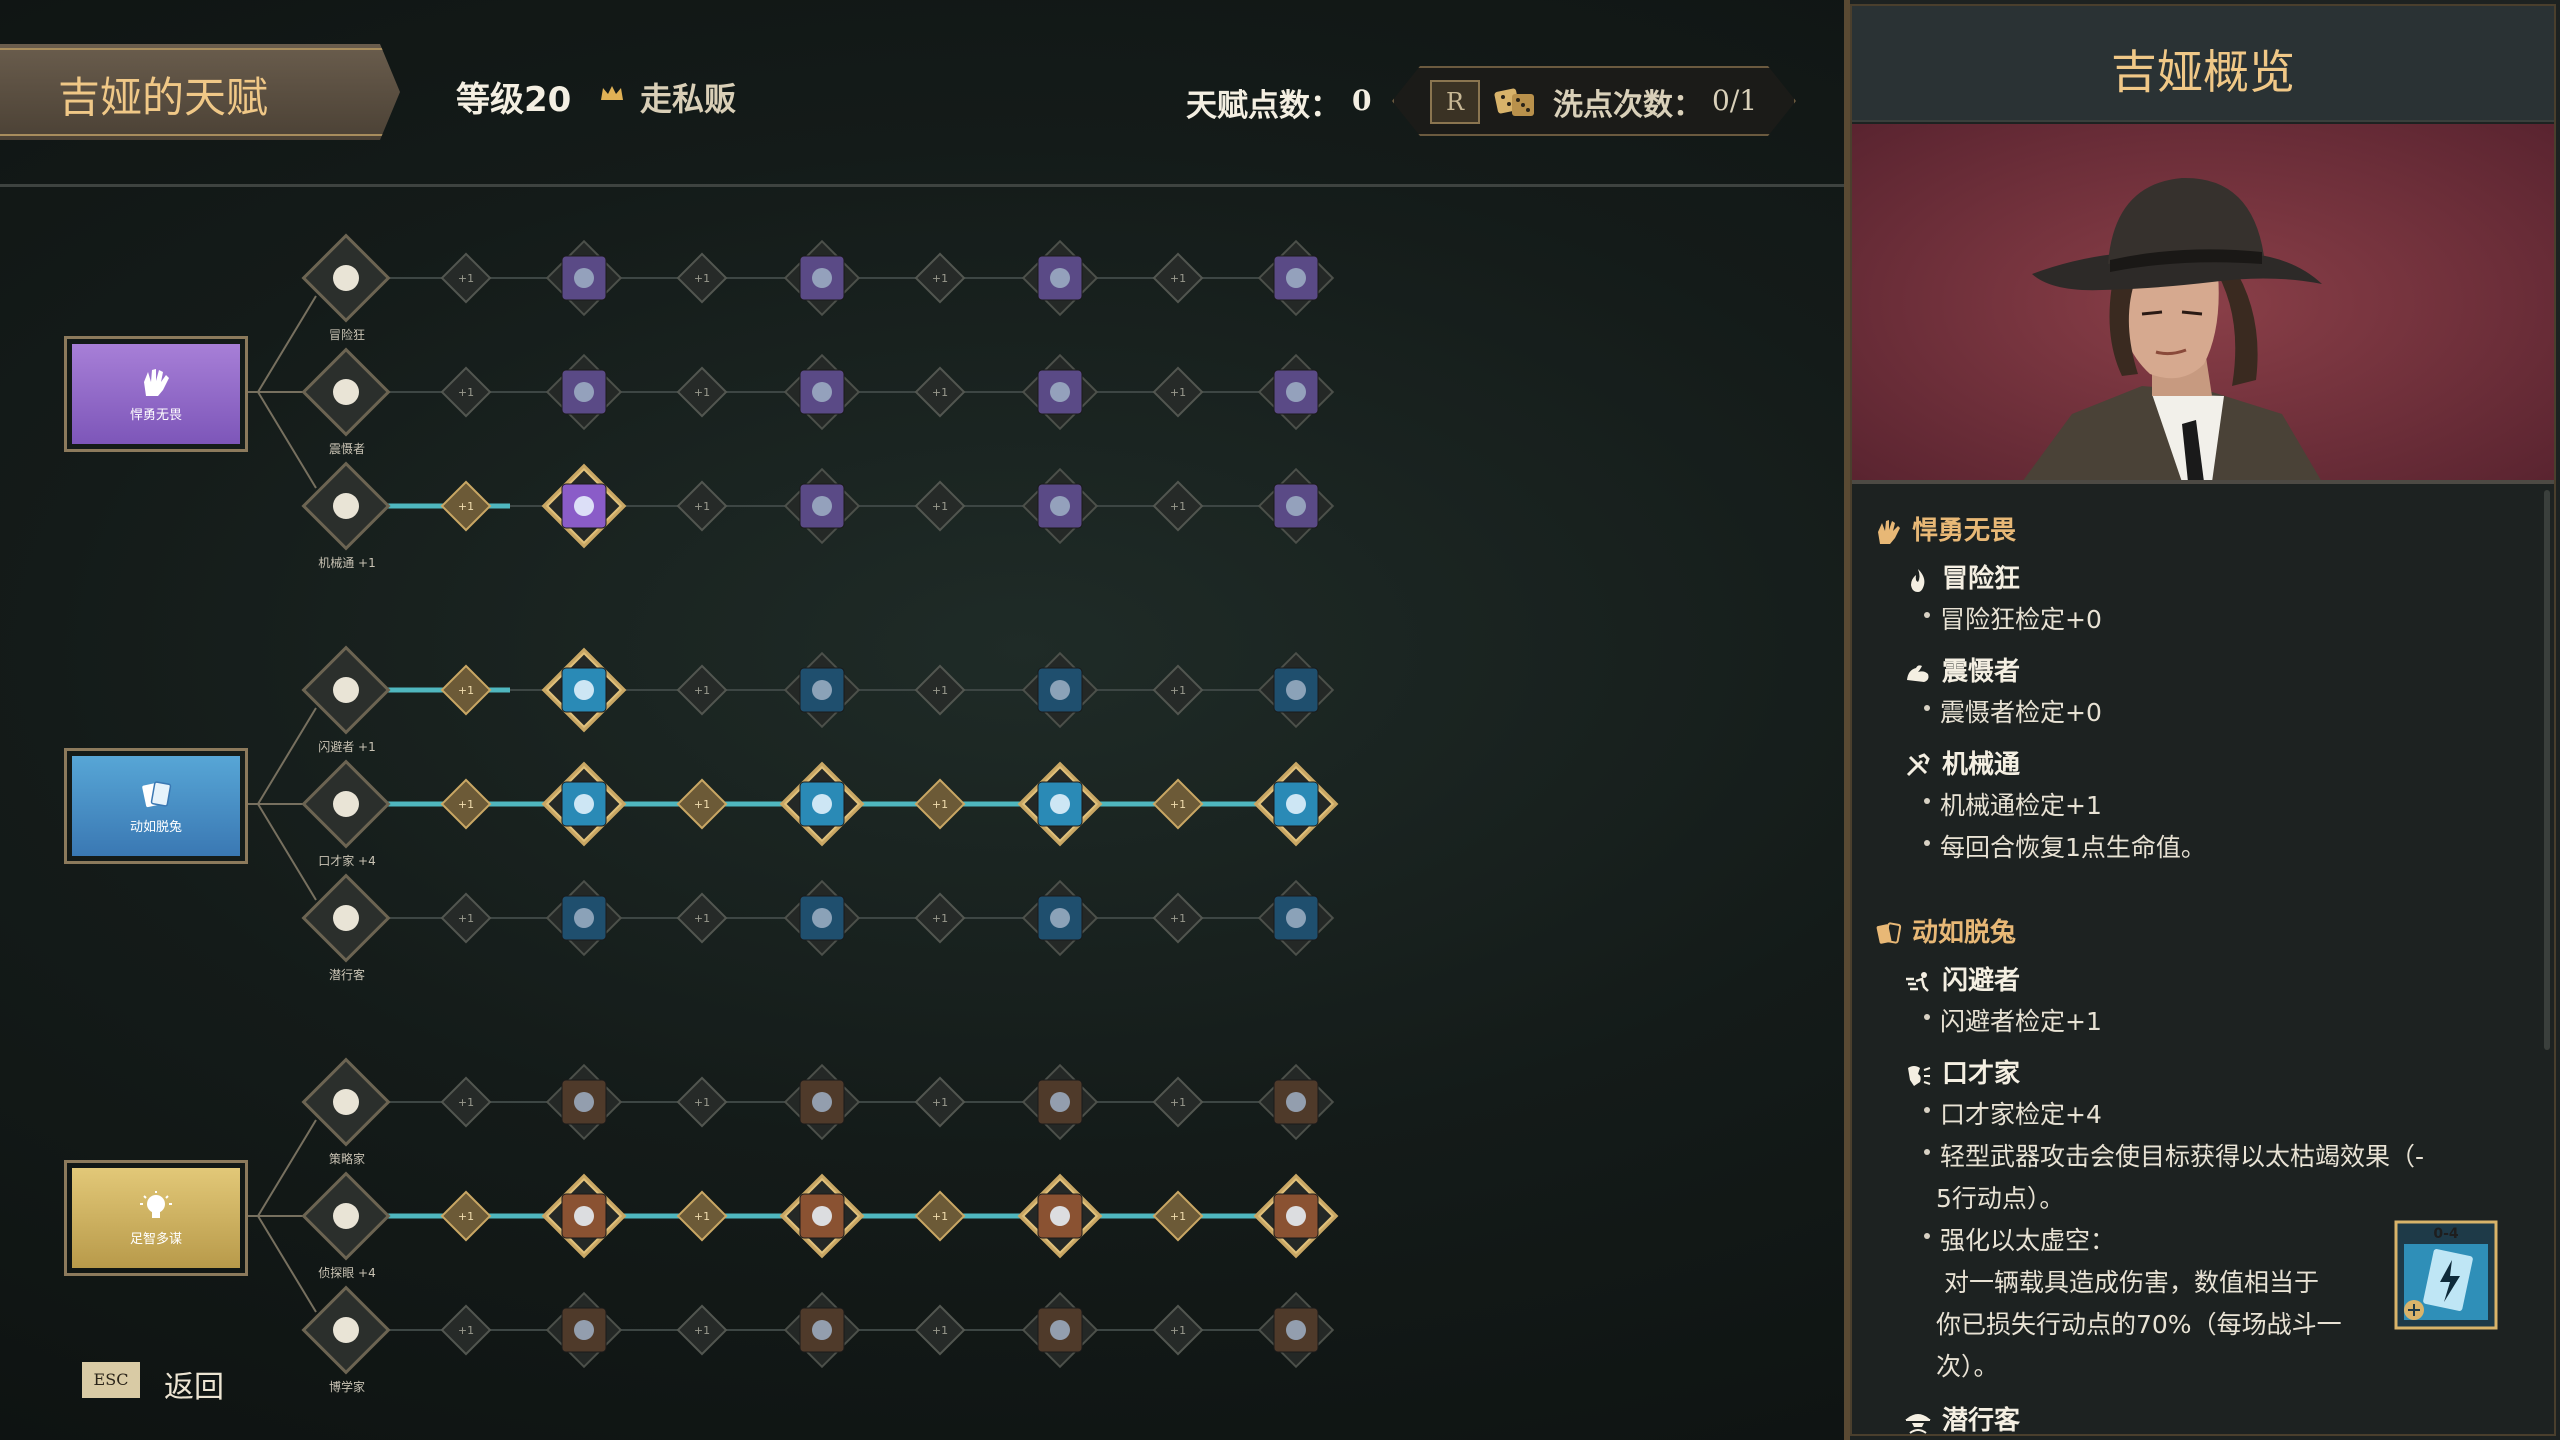  Describe the element at coordinates (1981, 981) in the screenshot. I see `detail-skill-label: 闪避者` at that location.